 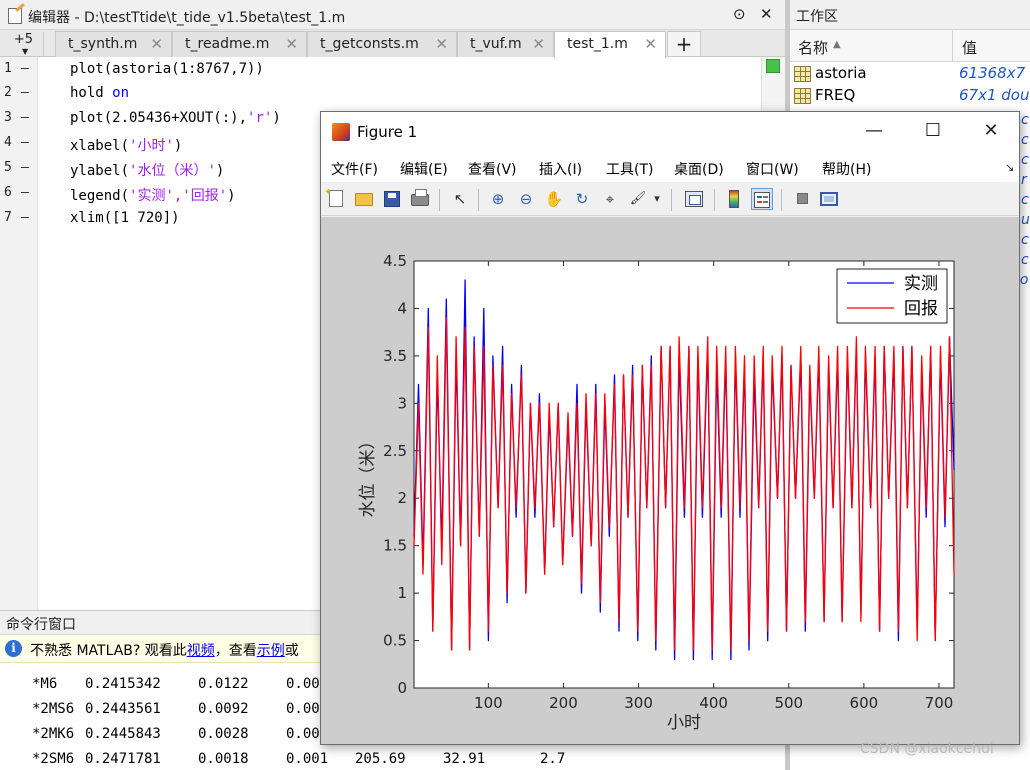 I want to click on insert-legend-button, so click(x=762, y=199).